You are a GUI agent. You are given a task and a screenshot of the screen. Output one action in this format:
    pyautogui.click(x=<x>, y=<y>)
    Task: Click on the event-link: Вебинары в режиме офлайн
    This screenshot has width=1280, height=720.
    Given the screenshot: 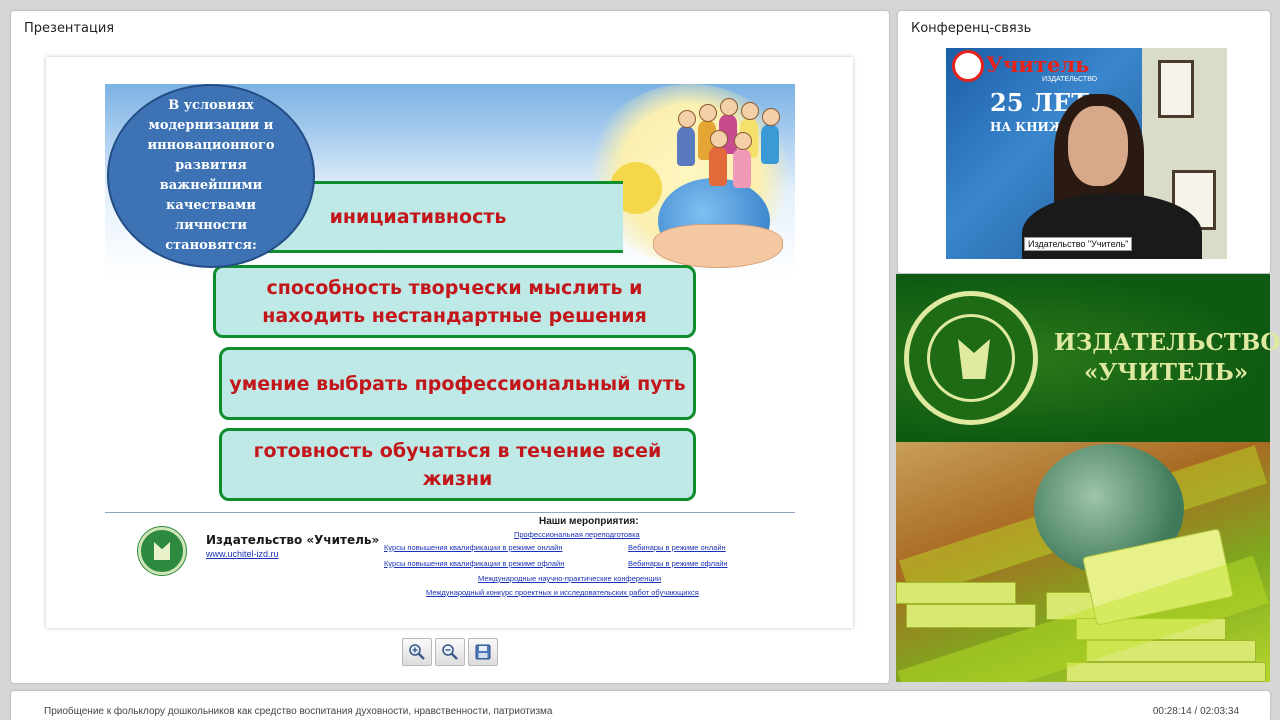 What is the action you would take?
    pyautogui.click(x=678, y=563)
    